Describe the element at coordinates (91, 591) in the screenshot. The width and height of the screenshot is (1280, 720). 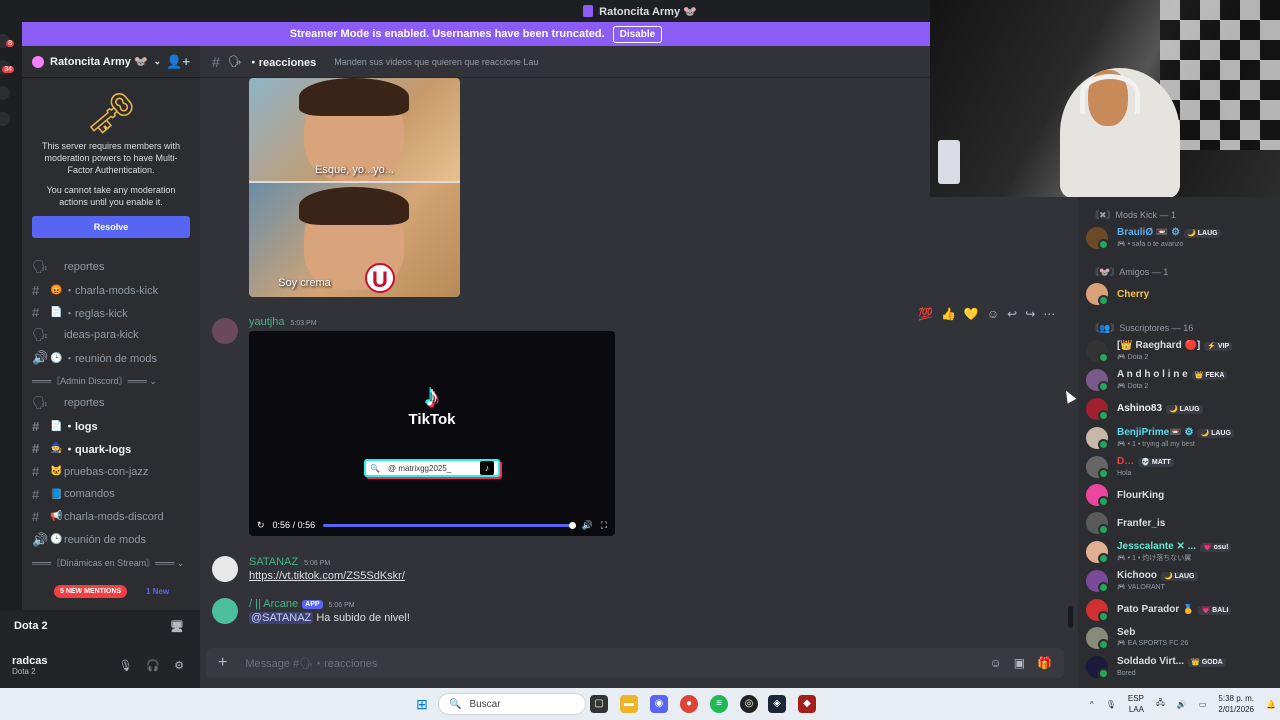
I see `new-mentions-pill: 5 NEW MENTIONS` at that location.